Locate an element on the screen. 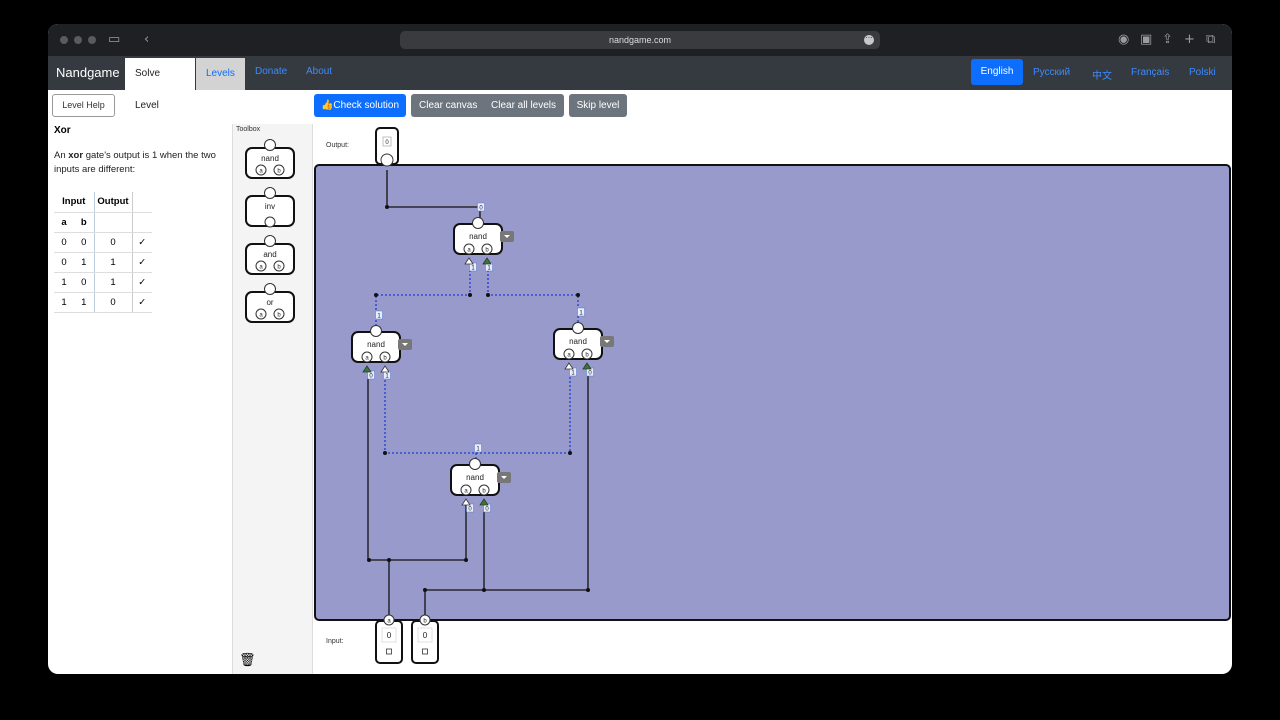 Image resolution: width=1280 pixels, height=720 pixels. toolbox-item-and is located at coordinates (270, 259).